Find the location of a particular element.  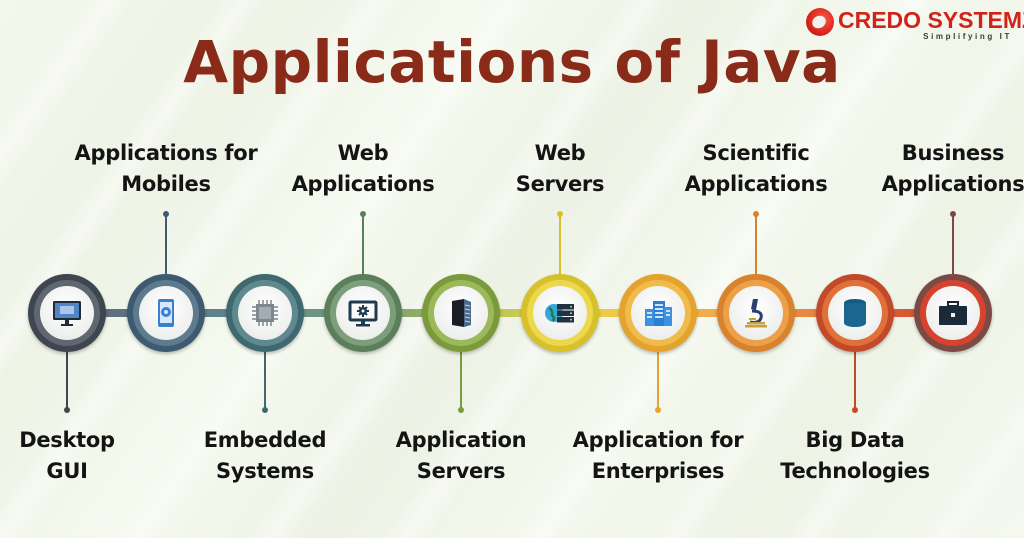

application-label: Web Servers is located at coordinates (560, 169).